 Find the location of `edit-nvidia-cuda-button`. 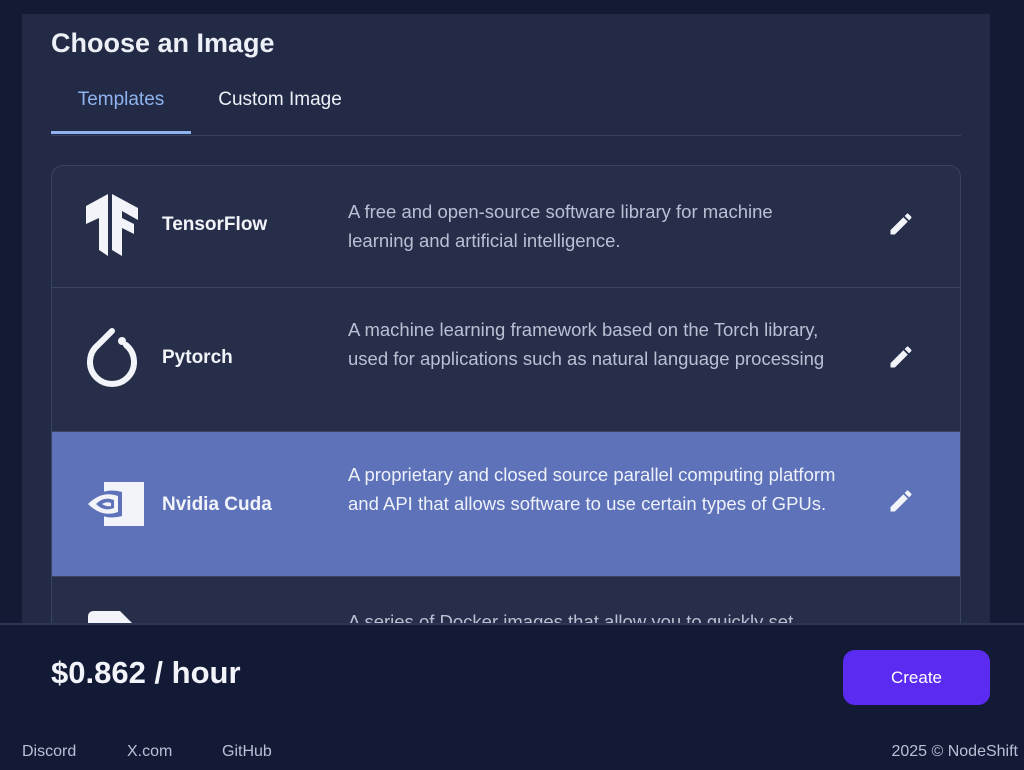

edit-nvidia-cuda-button is located at coordinates (901, 503).